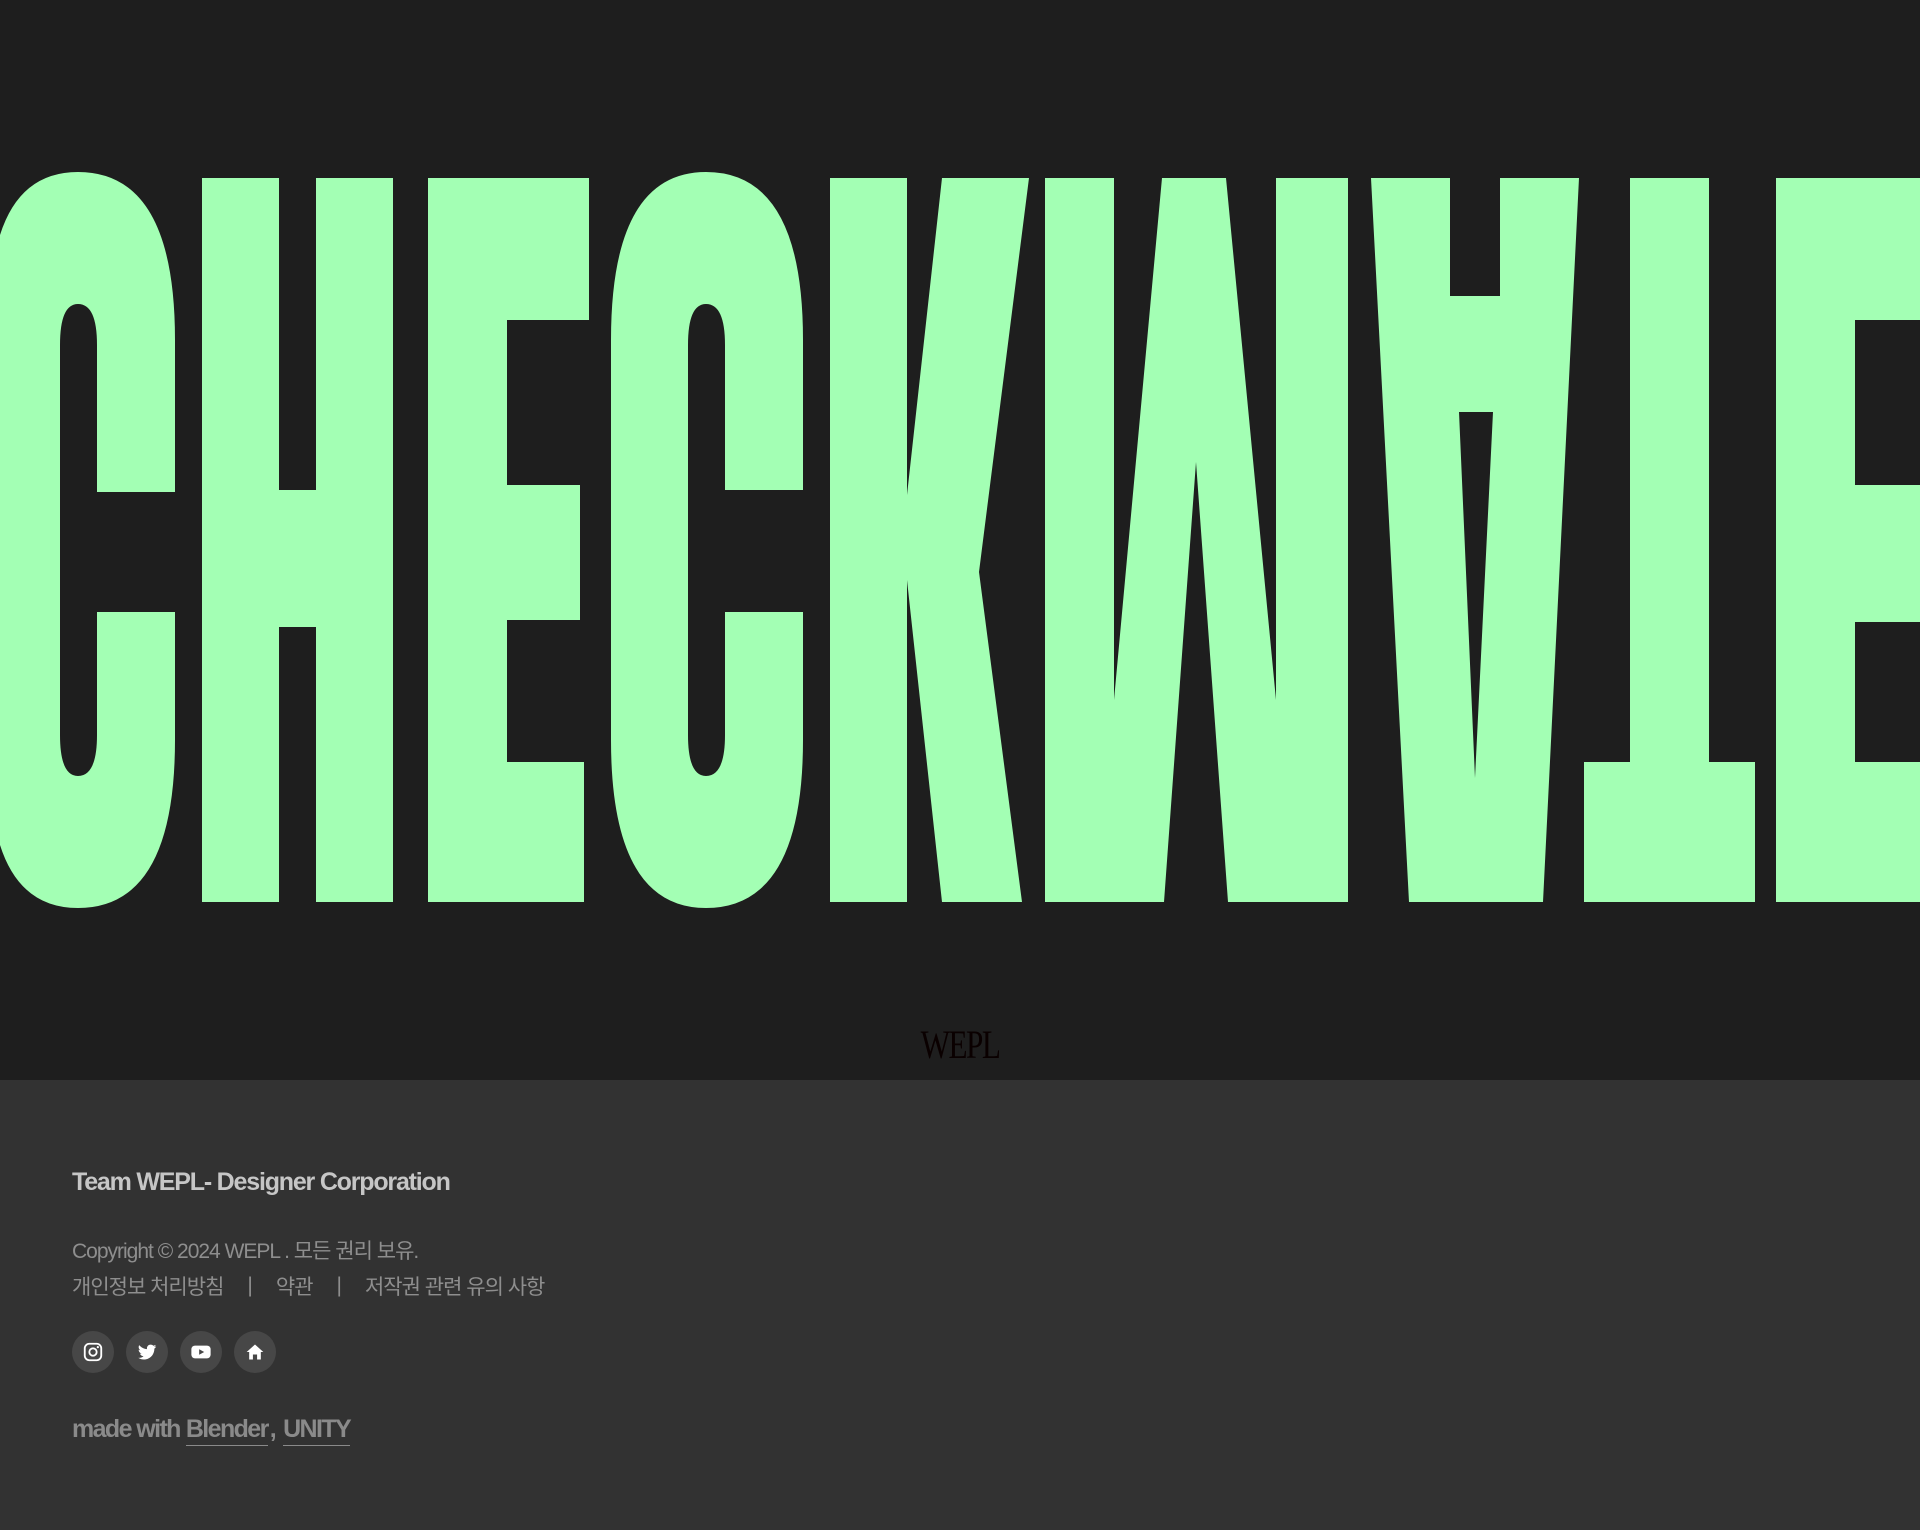 The height and width of the screenshot is (1530, 1920). What do you see at coordinates (960, 1045) in the screenshot?
I see `brand-logo: WEPL` at bounding box center [960, 1045].